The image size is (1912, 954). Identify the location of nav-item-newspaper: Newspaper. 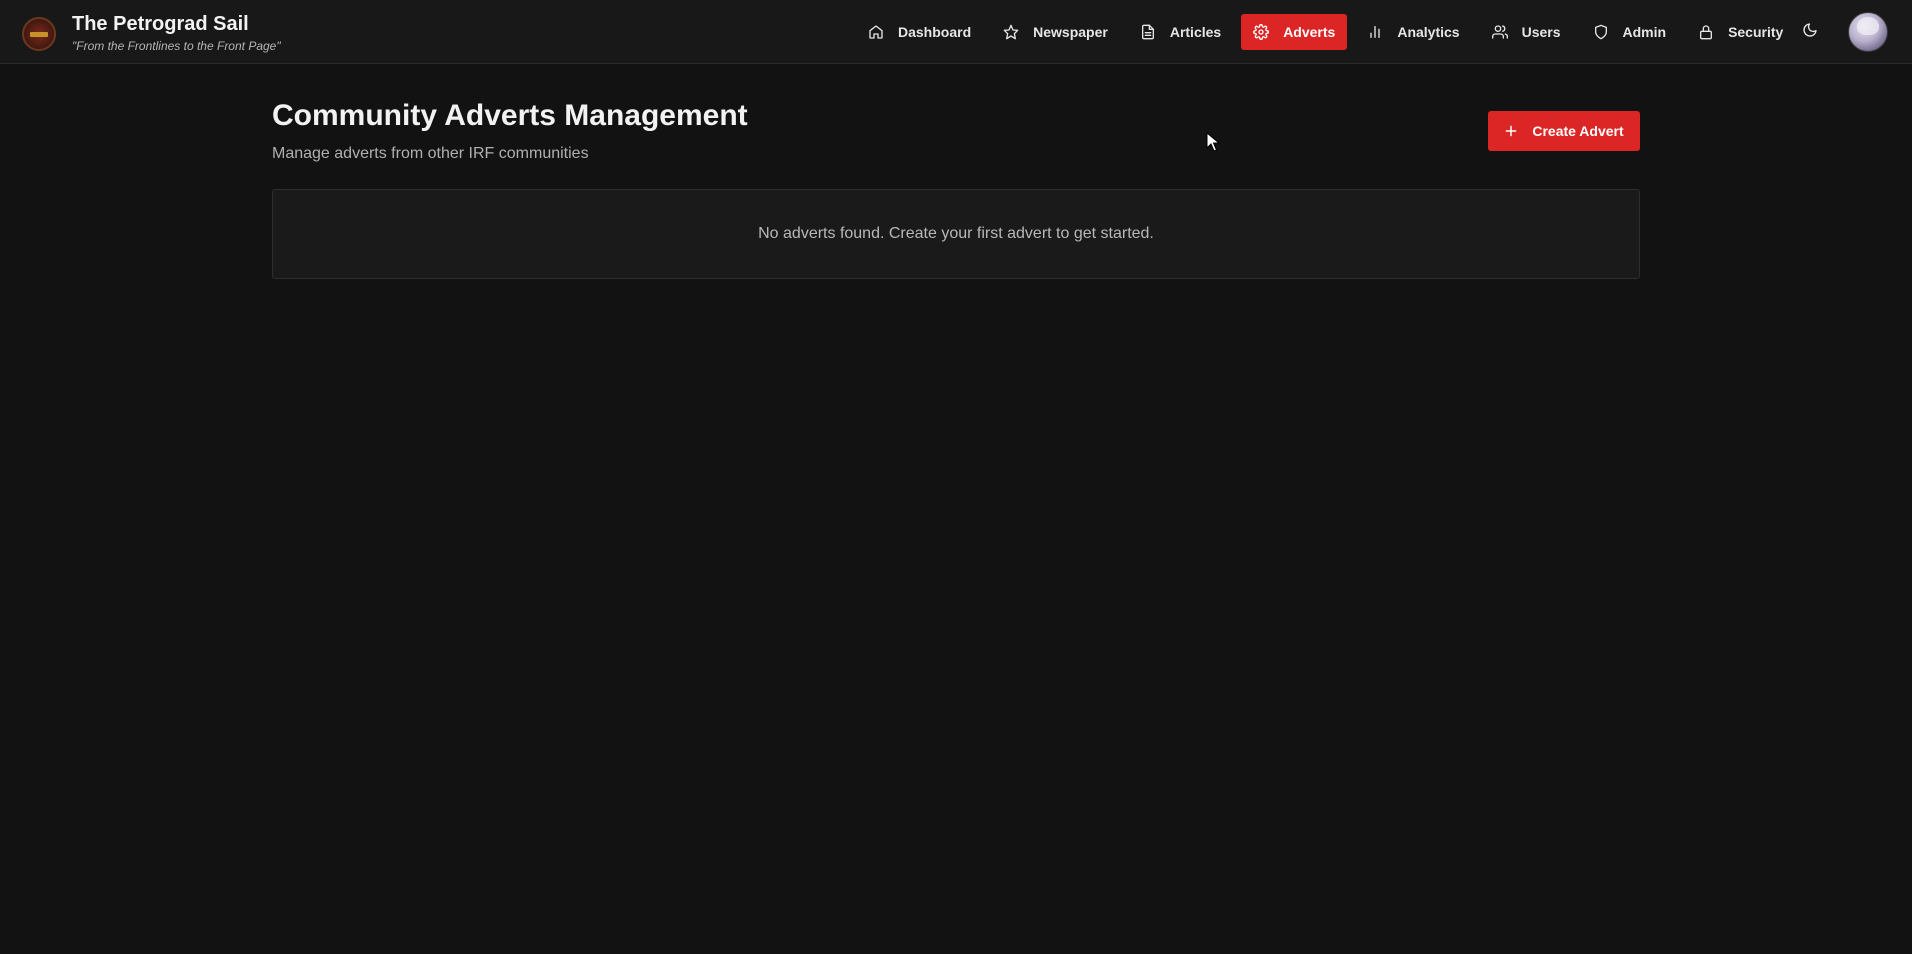
(1055, 32).